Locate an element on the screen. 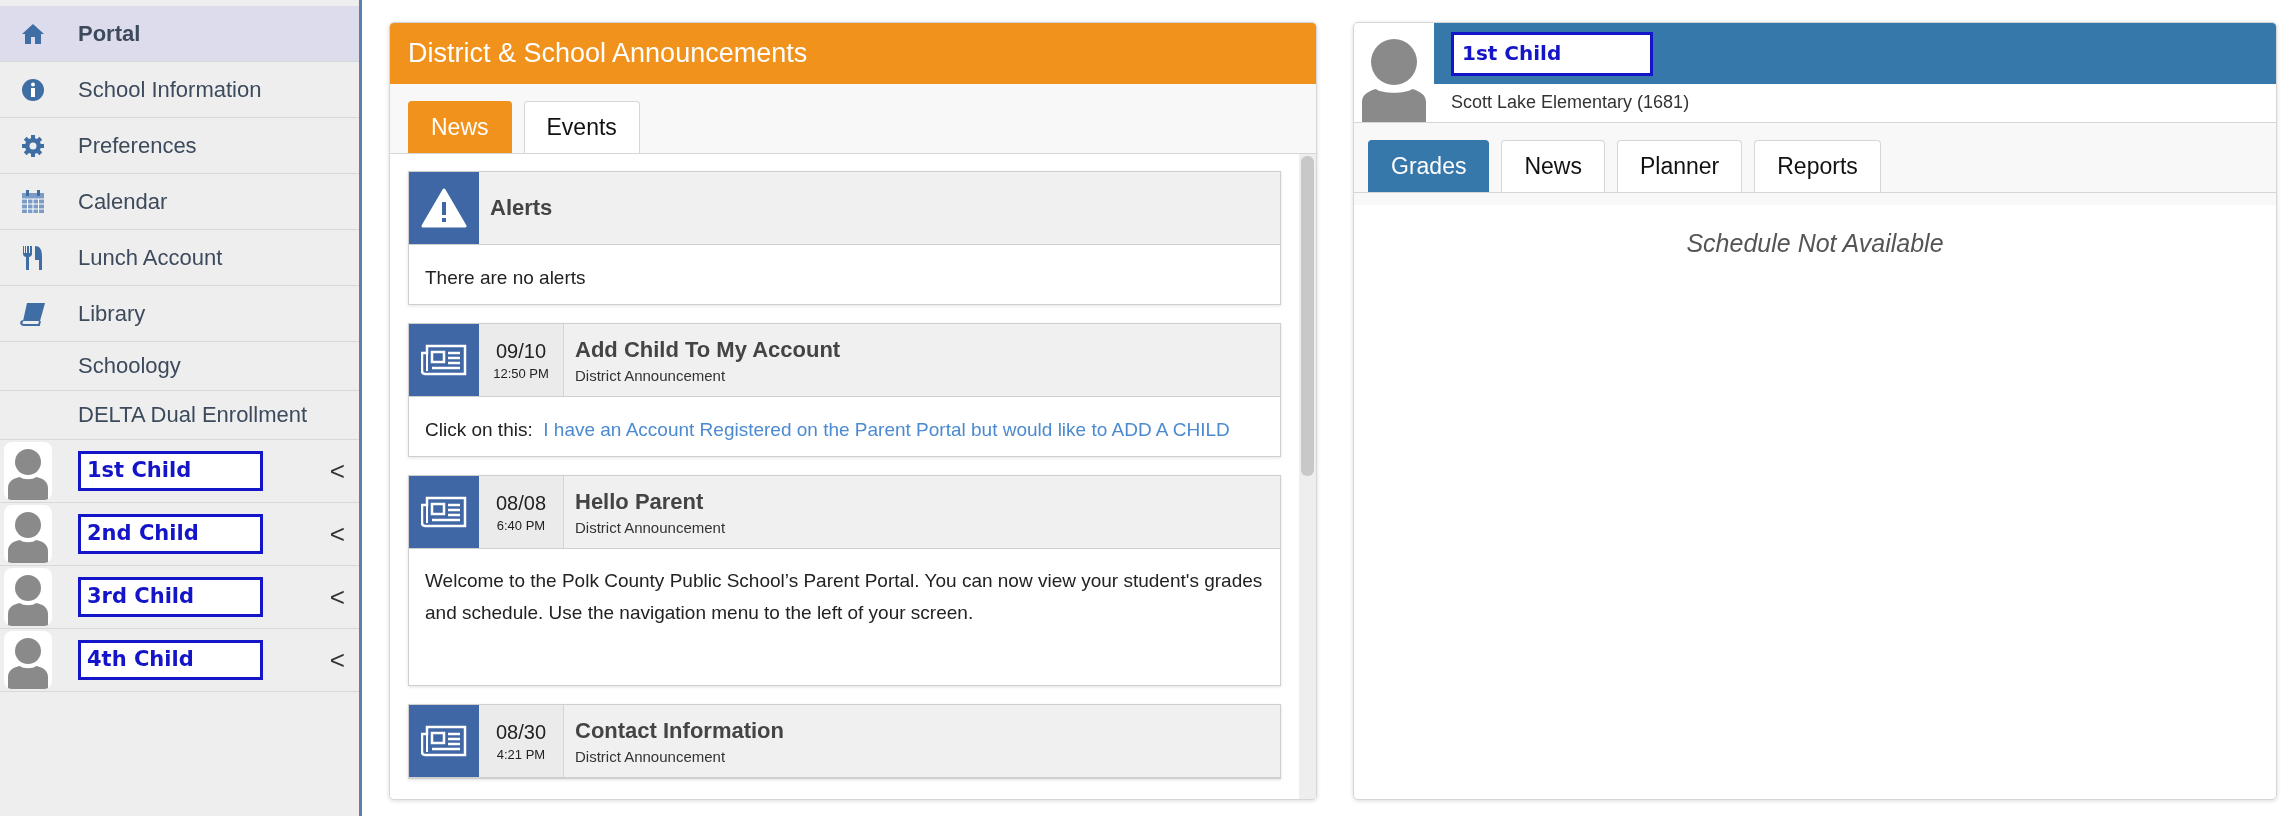 The image size is (2281, 816). sidebar-item: Preferences is located at coordinates (179, 146).